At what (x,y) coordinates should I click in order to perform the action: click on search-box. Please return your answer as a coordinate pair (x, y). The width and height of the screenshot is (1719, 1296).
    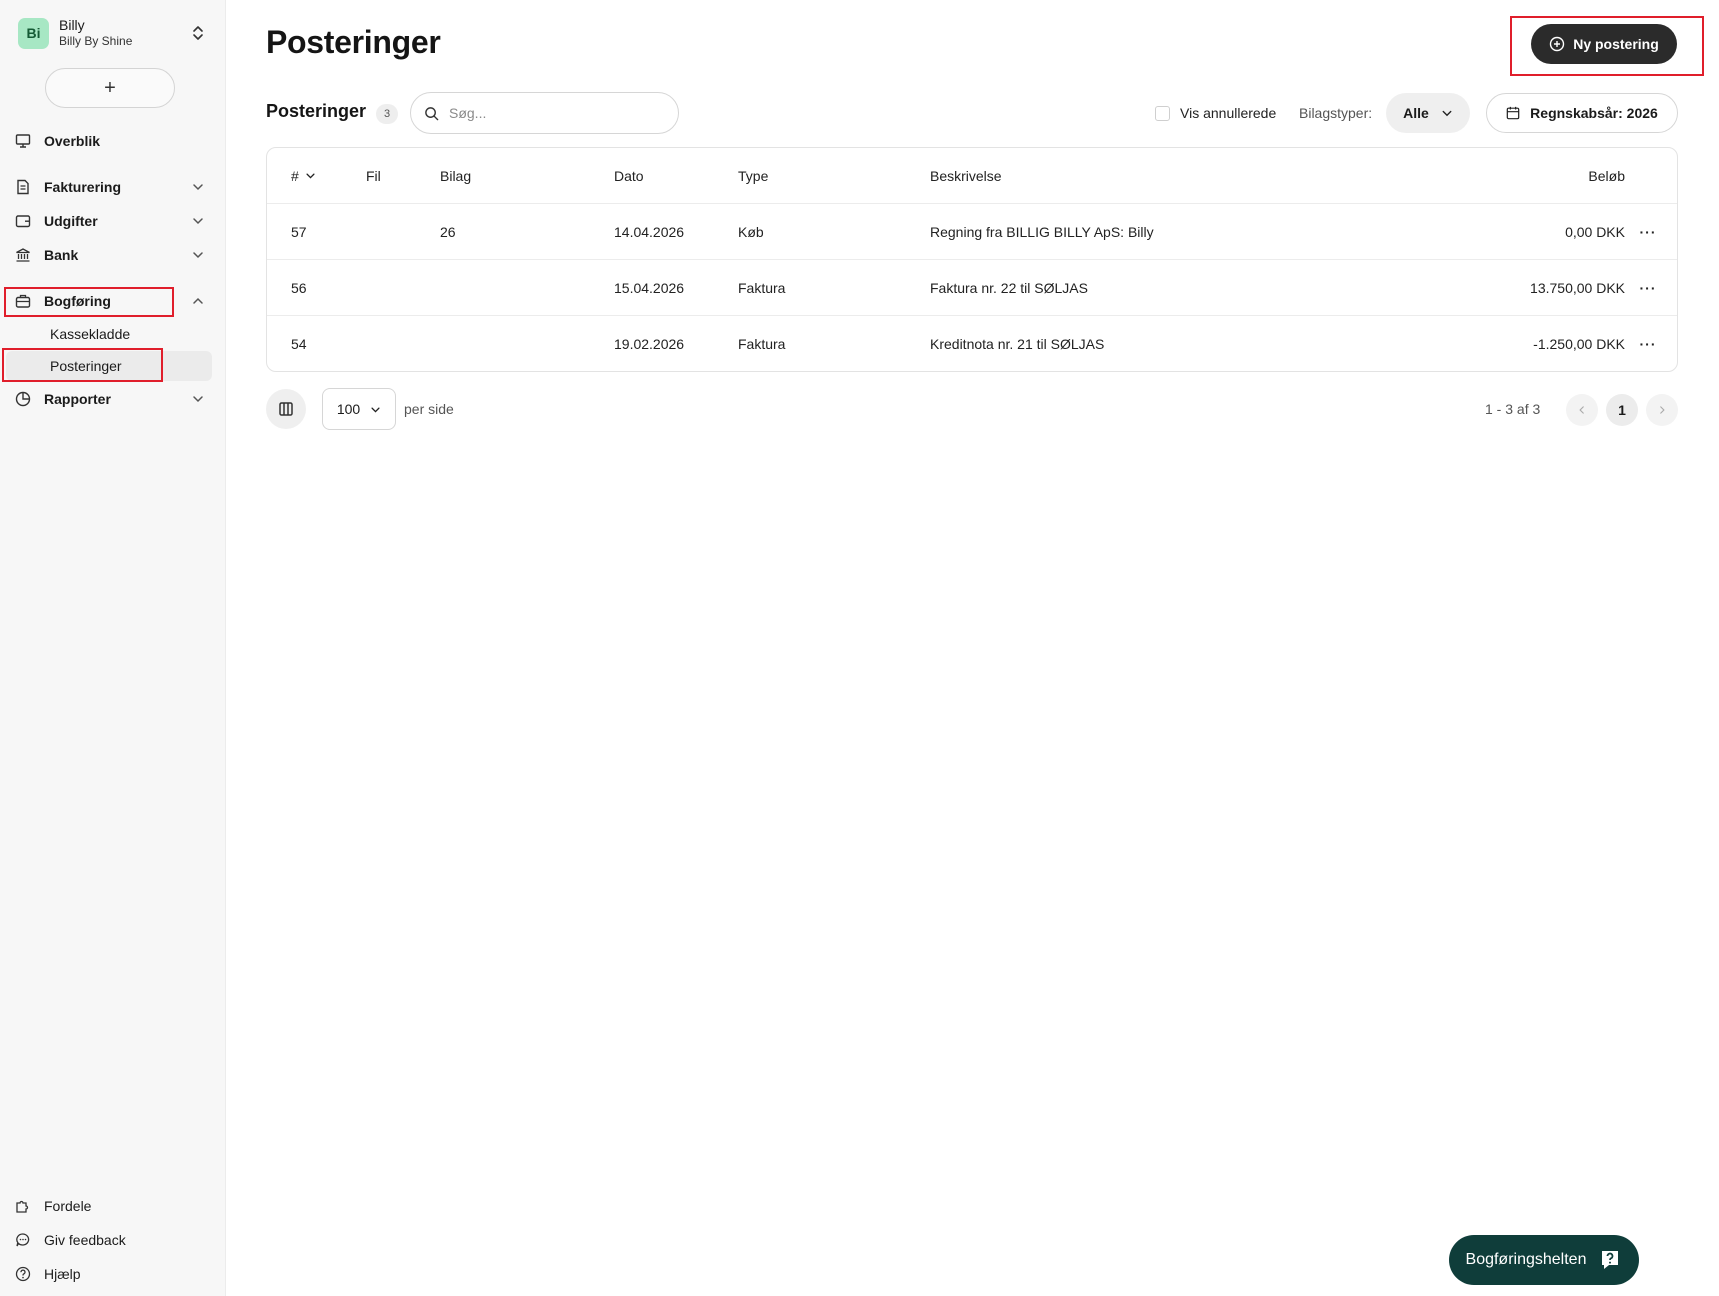
    Looking at the image, I should click on (544, 113).